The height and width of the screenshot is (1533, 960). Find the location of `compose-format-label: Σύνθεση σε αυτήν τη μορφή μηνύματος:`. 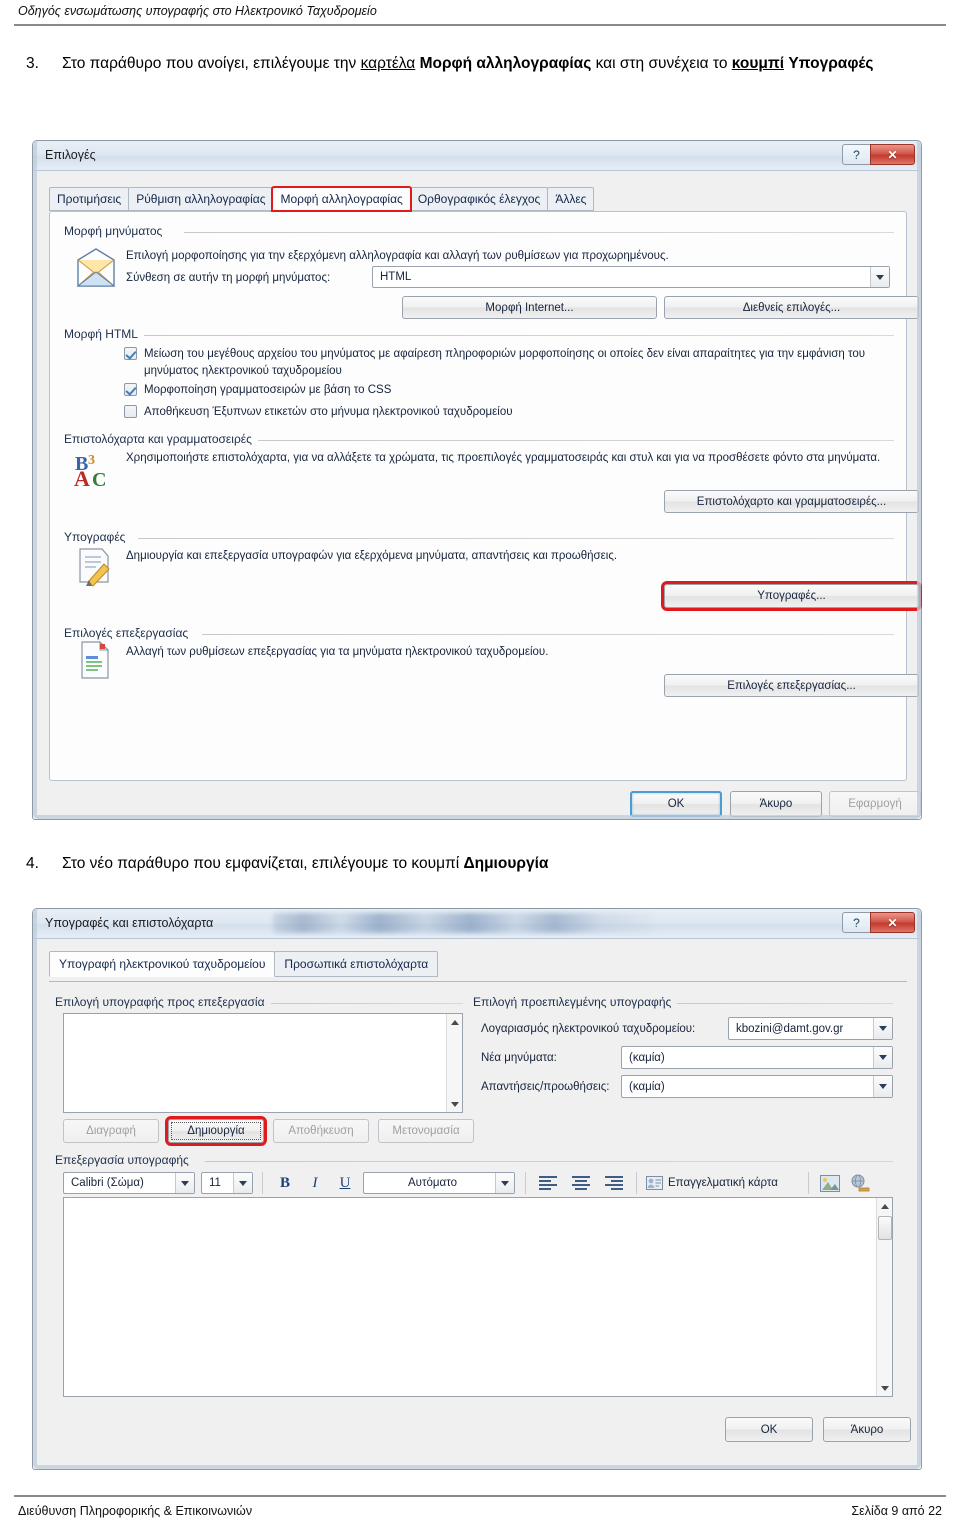

compose-format-label: Σύνθεση σε αυτήν τη μορφή μηνύματος: is located at coordinates (228, 278).